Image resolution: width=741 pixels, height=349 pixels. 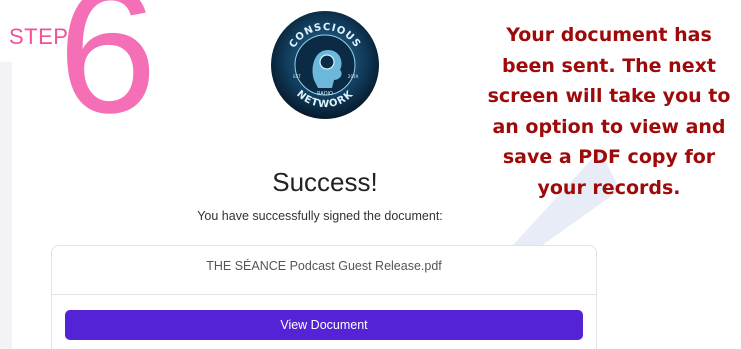 I want to click on logo-est-text: EST, so click(x=297, y=76).